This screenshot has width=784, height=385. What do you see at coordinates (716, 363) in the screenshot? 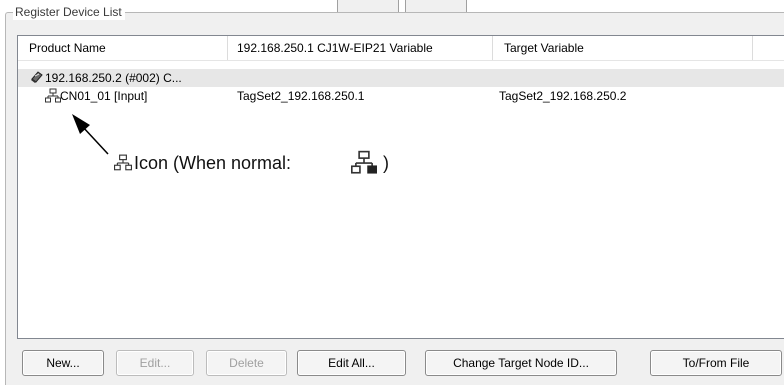
I see `to-from-file-button: To/From File` at bounding box center [716, 363].